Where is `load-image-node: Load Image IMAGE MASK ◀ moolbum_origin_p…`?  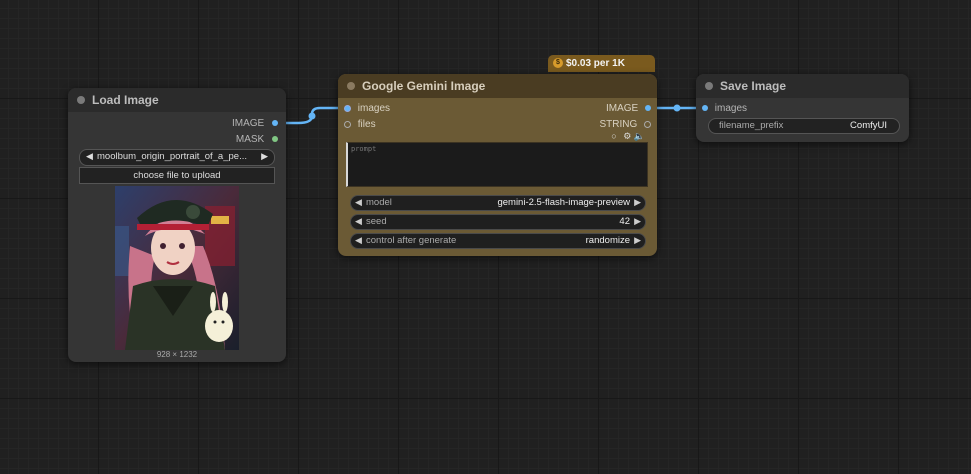
load-image-node: Load Image IMAGE MASK ◀ moolbum_origin_p… is located at coordinates (177, 225).